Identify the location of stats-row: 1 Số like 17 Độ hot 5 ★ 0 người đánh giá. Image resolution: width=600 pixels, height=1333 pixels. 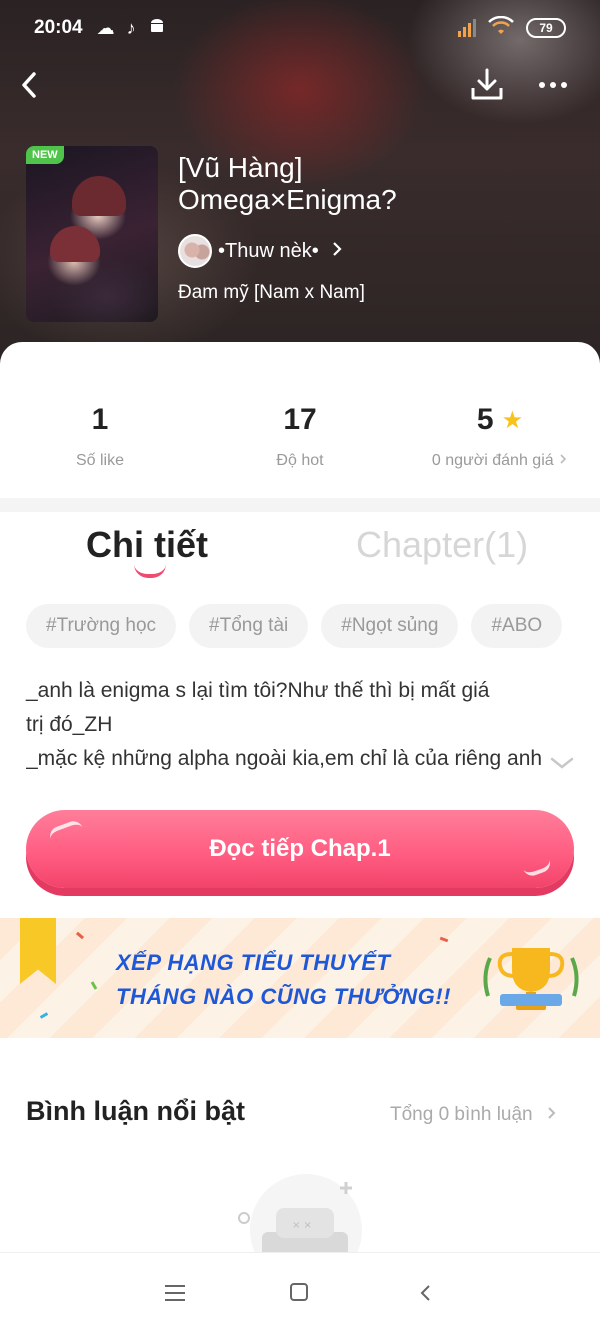
(300, 440).